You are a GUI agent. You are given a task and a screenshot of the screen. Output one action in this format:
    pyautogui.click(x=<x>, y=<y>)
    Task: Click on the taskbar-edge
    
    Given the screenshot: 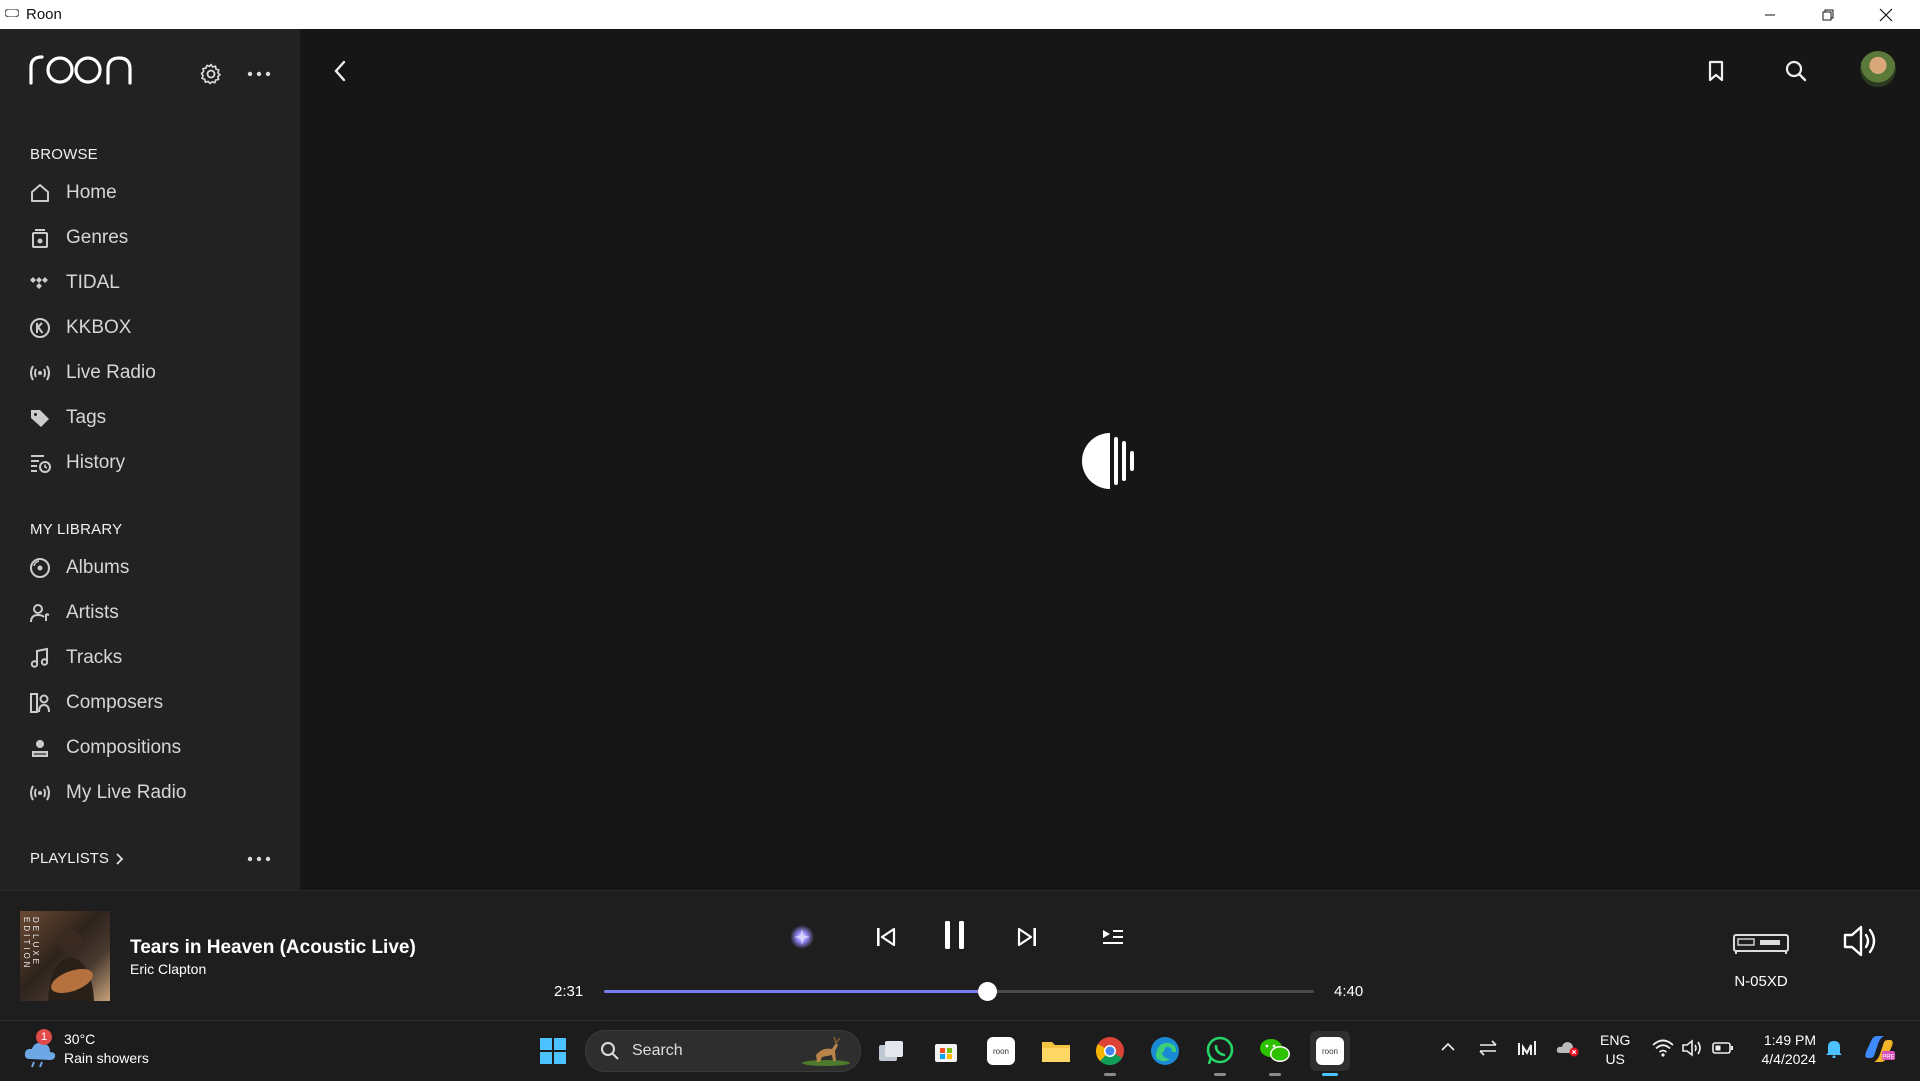 What is the action you would take?
    pyautogui.click(x=1165, y=1051)
    